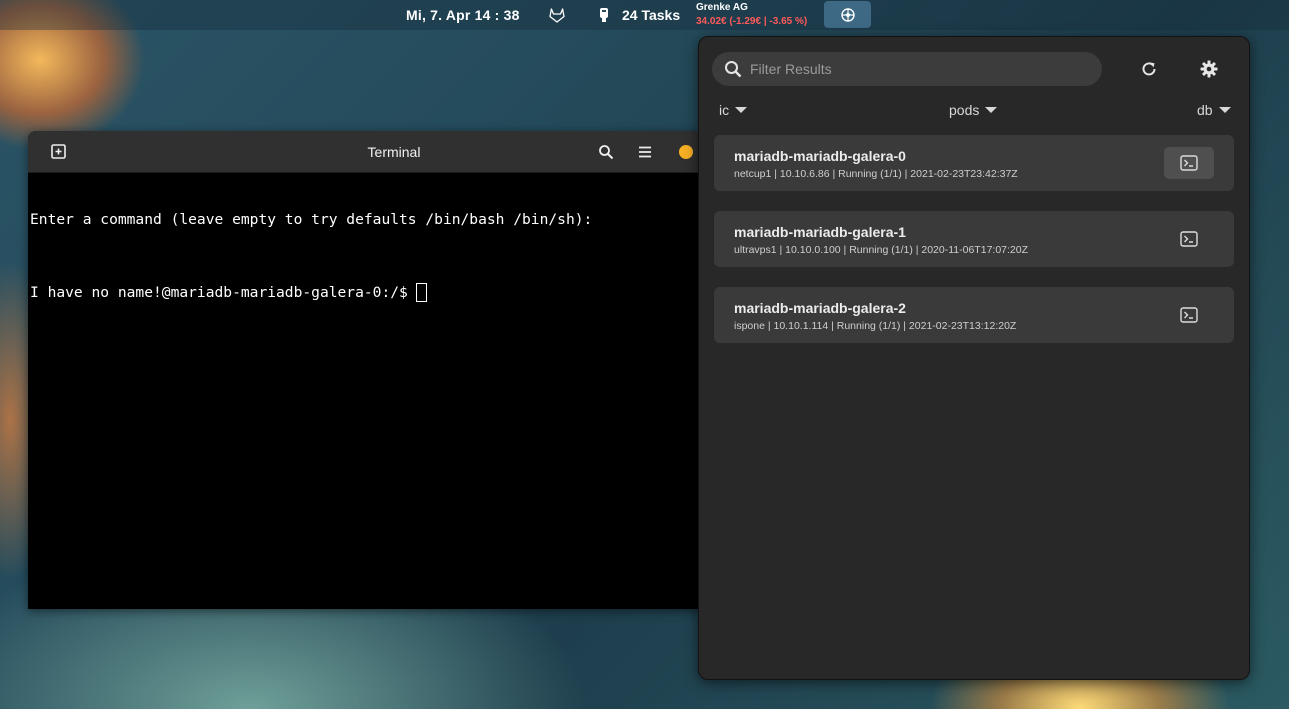 This screenshot has height=709, width=1289. What do you see at coordinates (1149, 69) in the screenshot?
I see `refresh-icon` at bounding box center [1149, 69].